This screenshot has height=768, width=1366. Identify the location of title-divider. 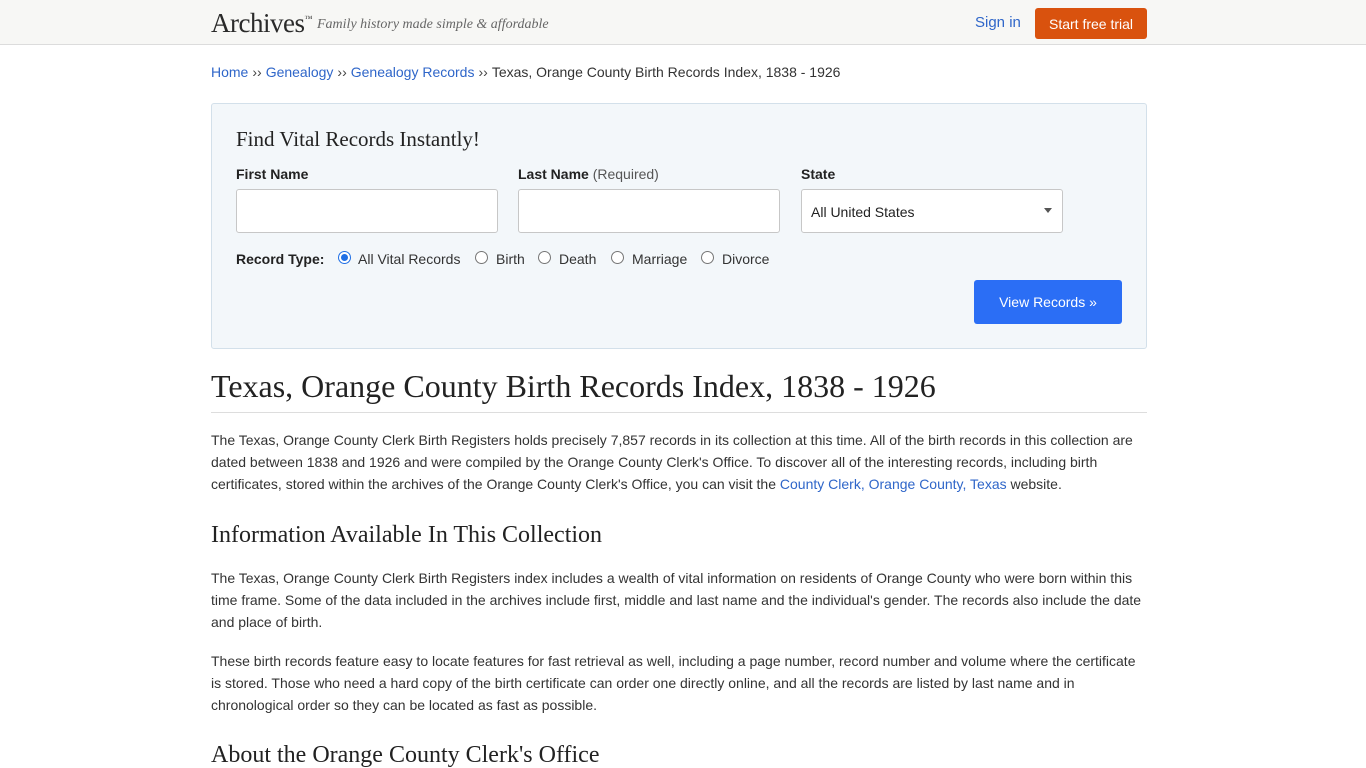
(679, 412).